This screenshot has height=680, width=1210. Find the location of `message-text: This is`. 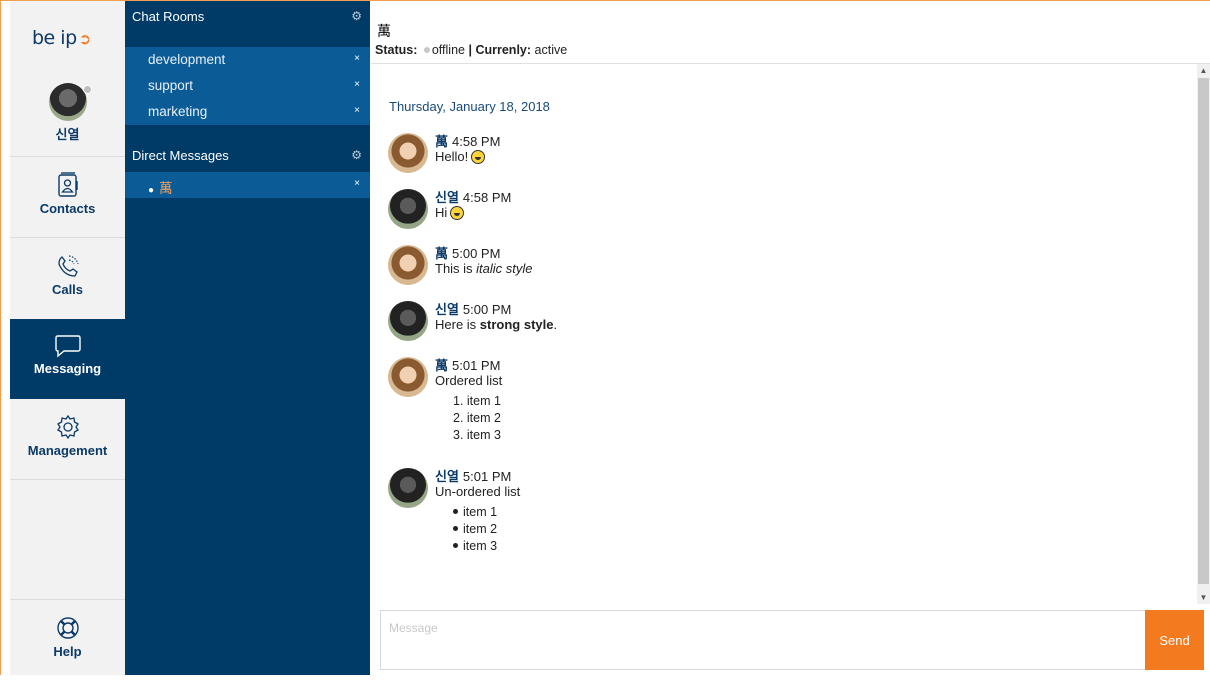

message-text: This is is located at coordinates (456, 268).